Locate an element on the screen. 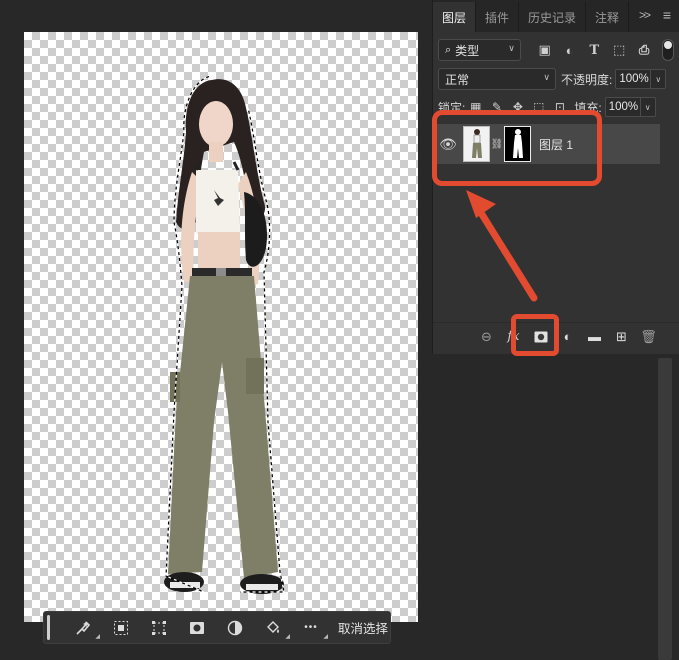  create-mask-button is located at coordinates (197, 628).